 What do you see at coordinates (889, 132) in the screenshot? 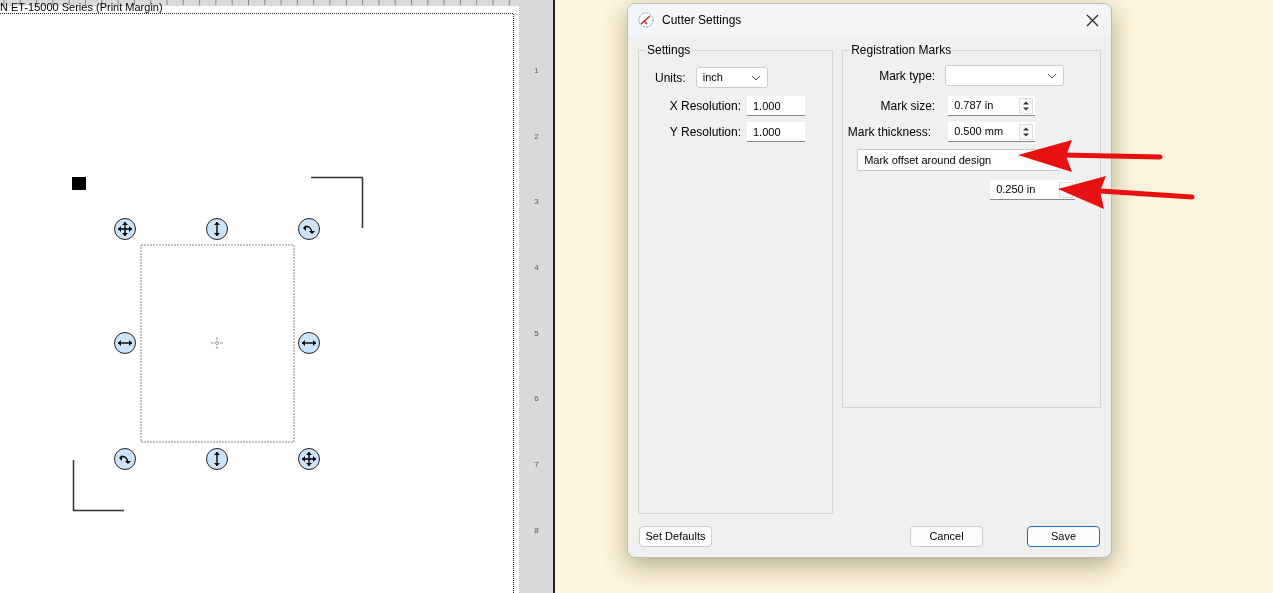
I see `mark-thickness-label: Mark thickness:` at bounding box center [889, 132].